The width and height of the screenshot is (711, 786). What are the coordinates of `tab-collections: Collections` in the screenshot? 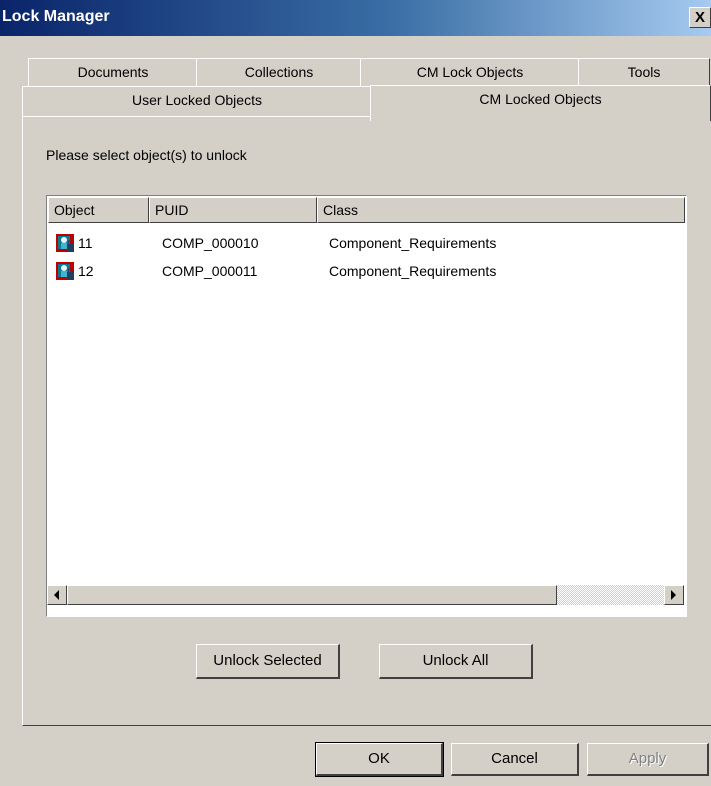 It's located at (279, 73).